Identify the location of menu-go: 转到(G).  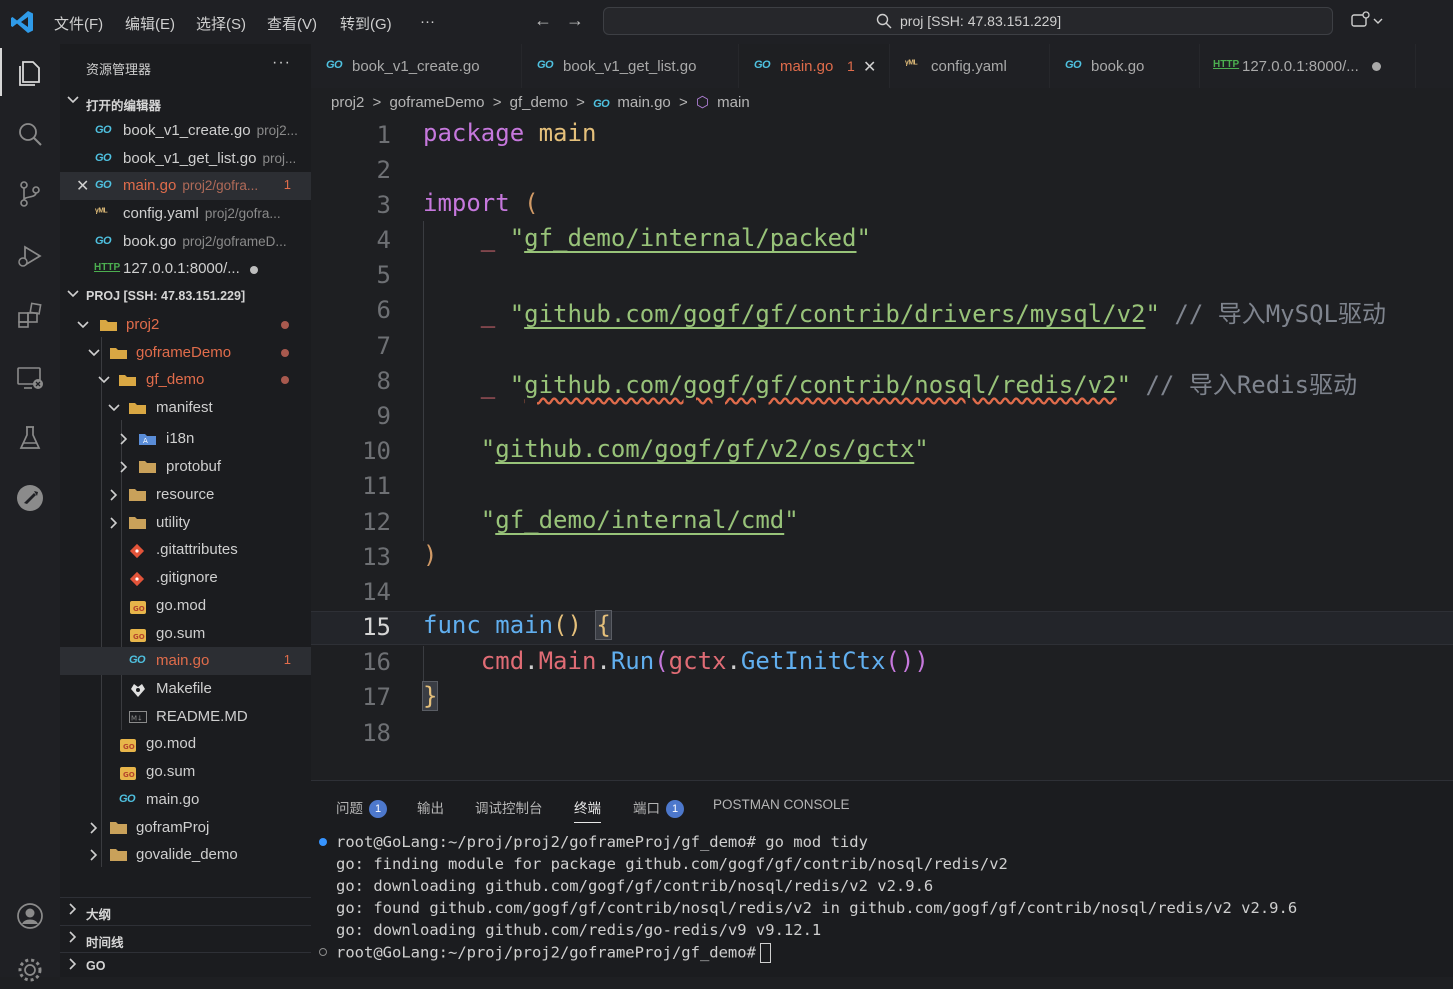
(366, 23).